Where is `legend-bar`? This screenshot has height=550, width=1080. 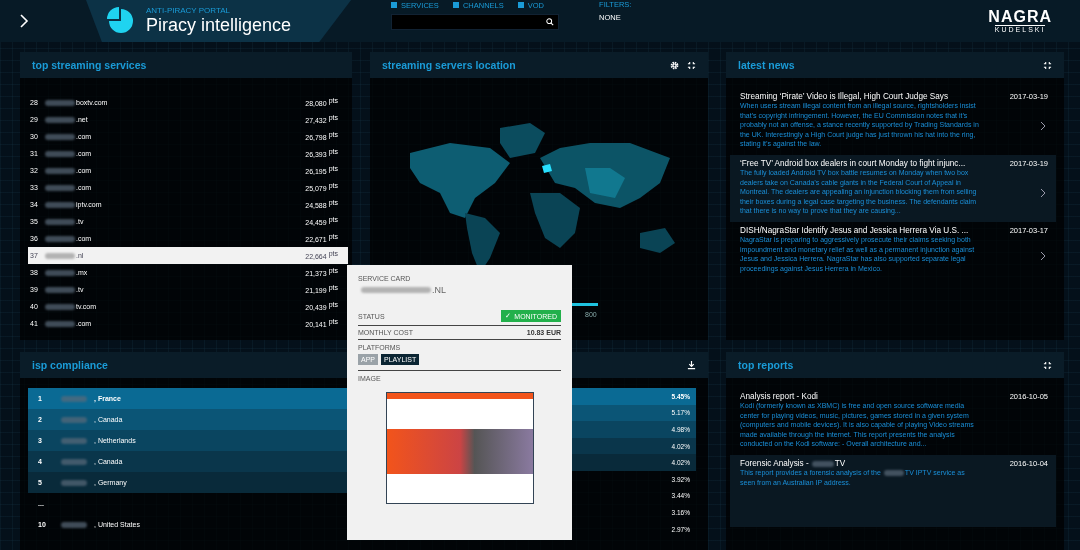
legend-bar is located at coordinates (584, 304).